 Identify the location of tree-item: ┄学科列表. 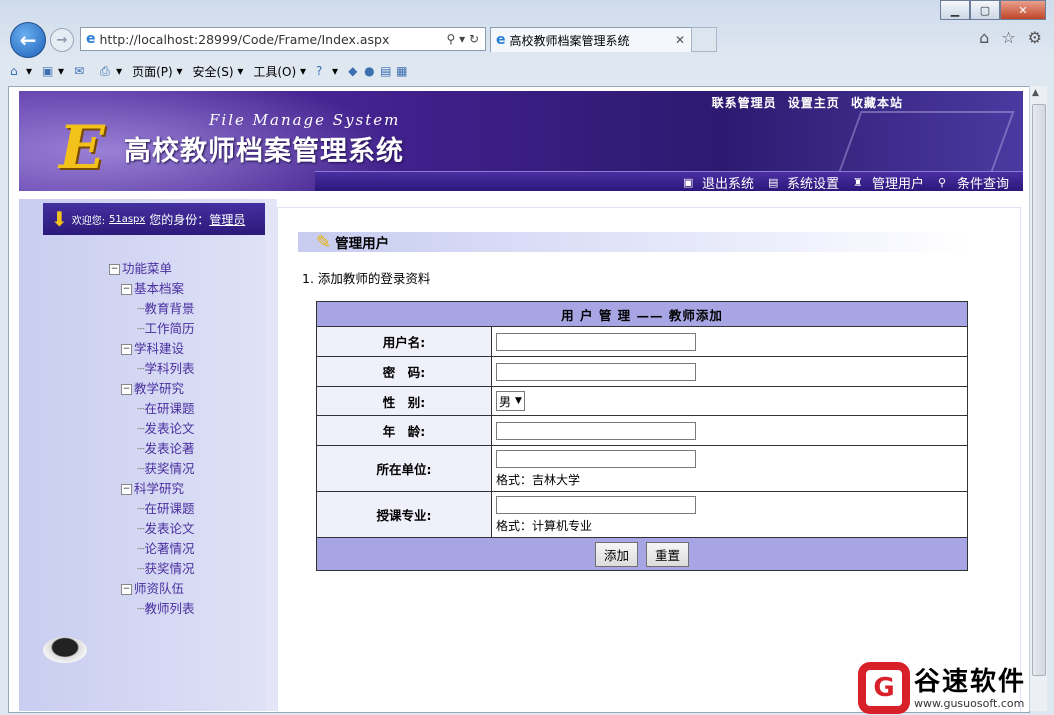
(152, 369).